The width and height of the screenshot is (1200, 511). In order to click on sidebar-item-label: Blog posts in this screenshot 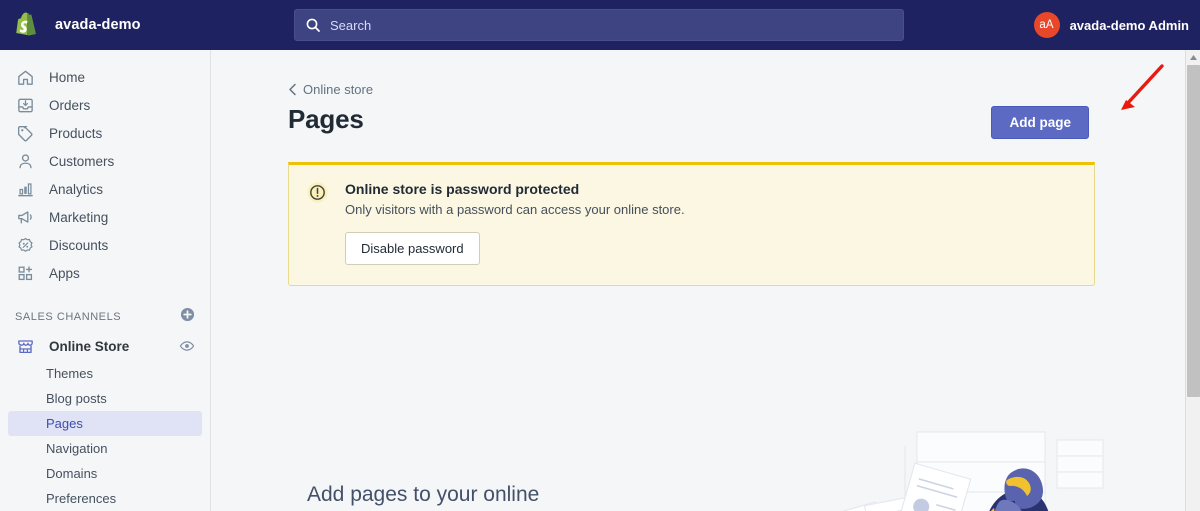, I will do `click(76, 398)`.